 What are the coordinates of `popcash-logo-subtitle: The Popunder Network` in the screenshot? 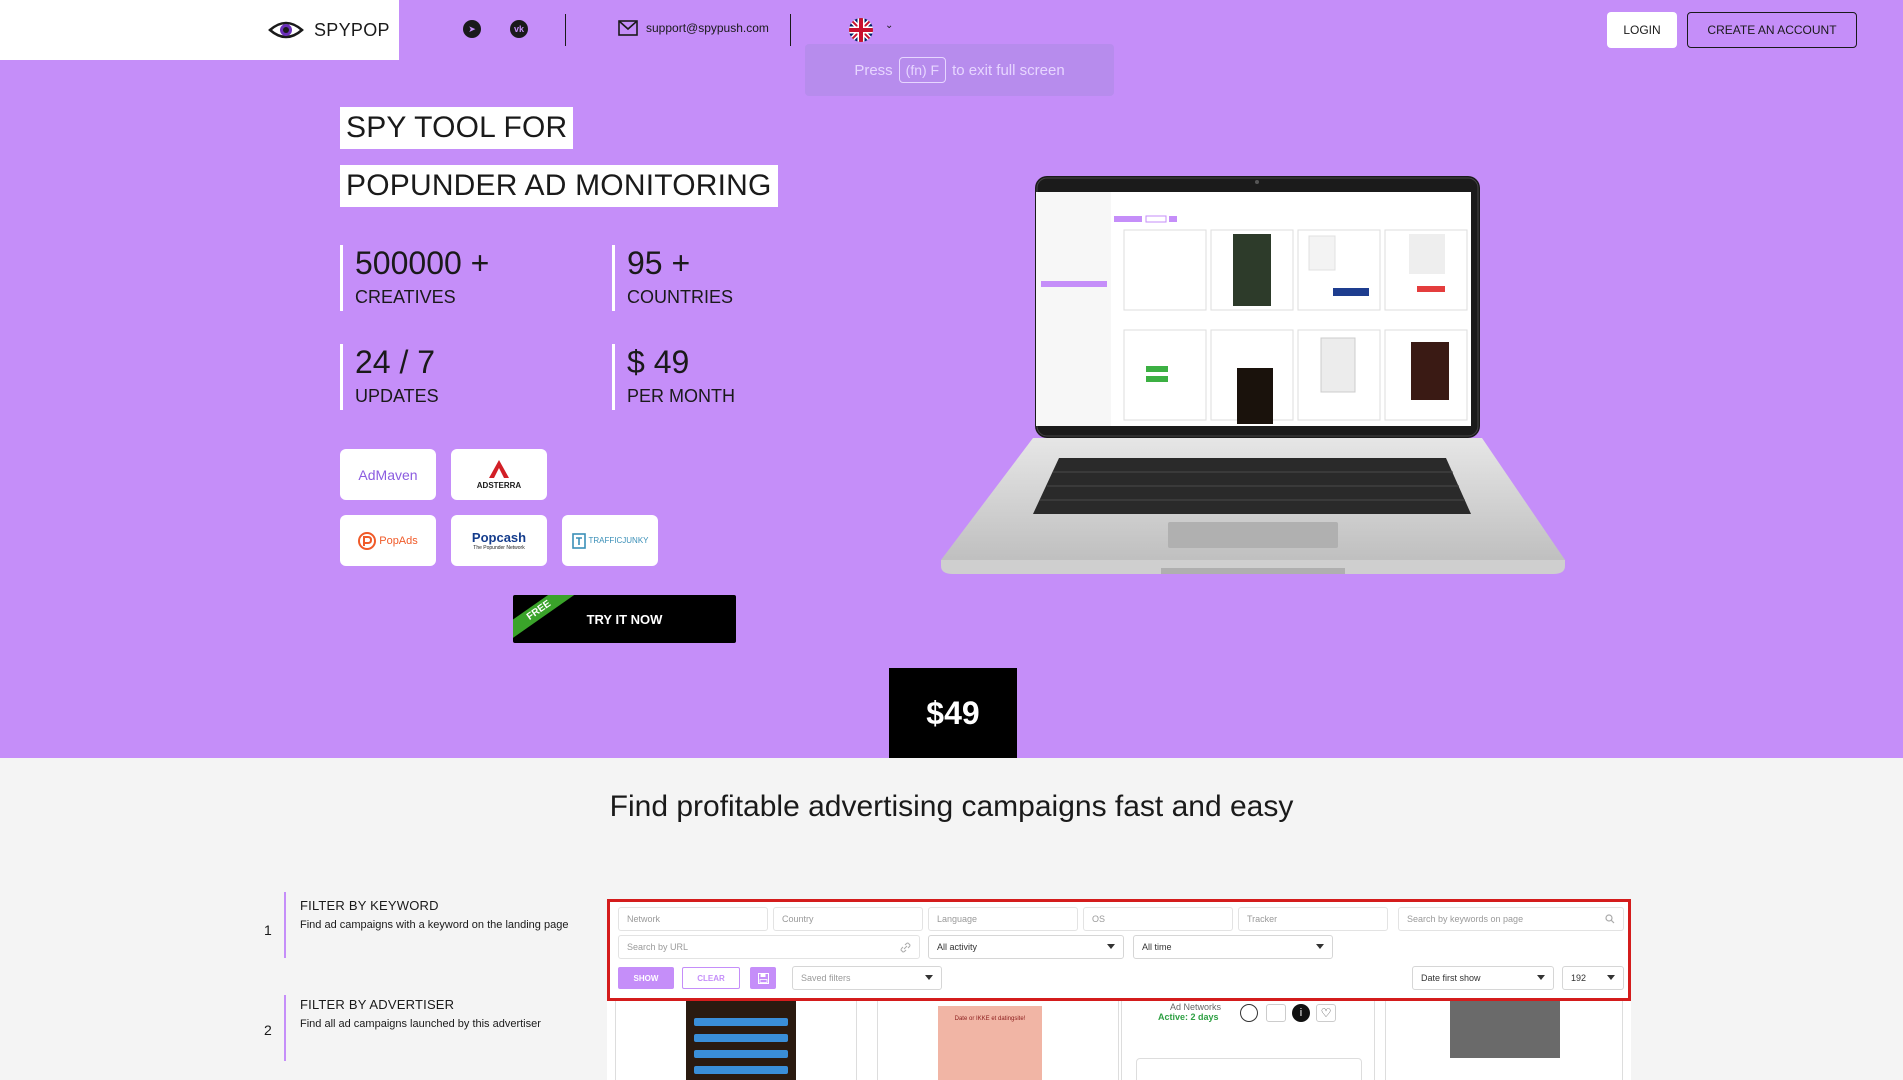 It's located at (499, 548).